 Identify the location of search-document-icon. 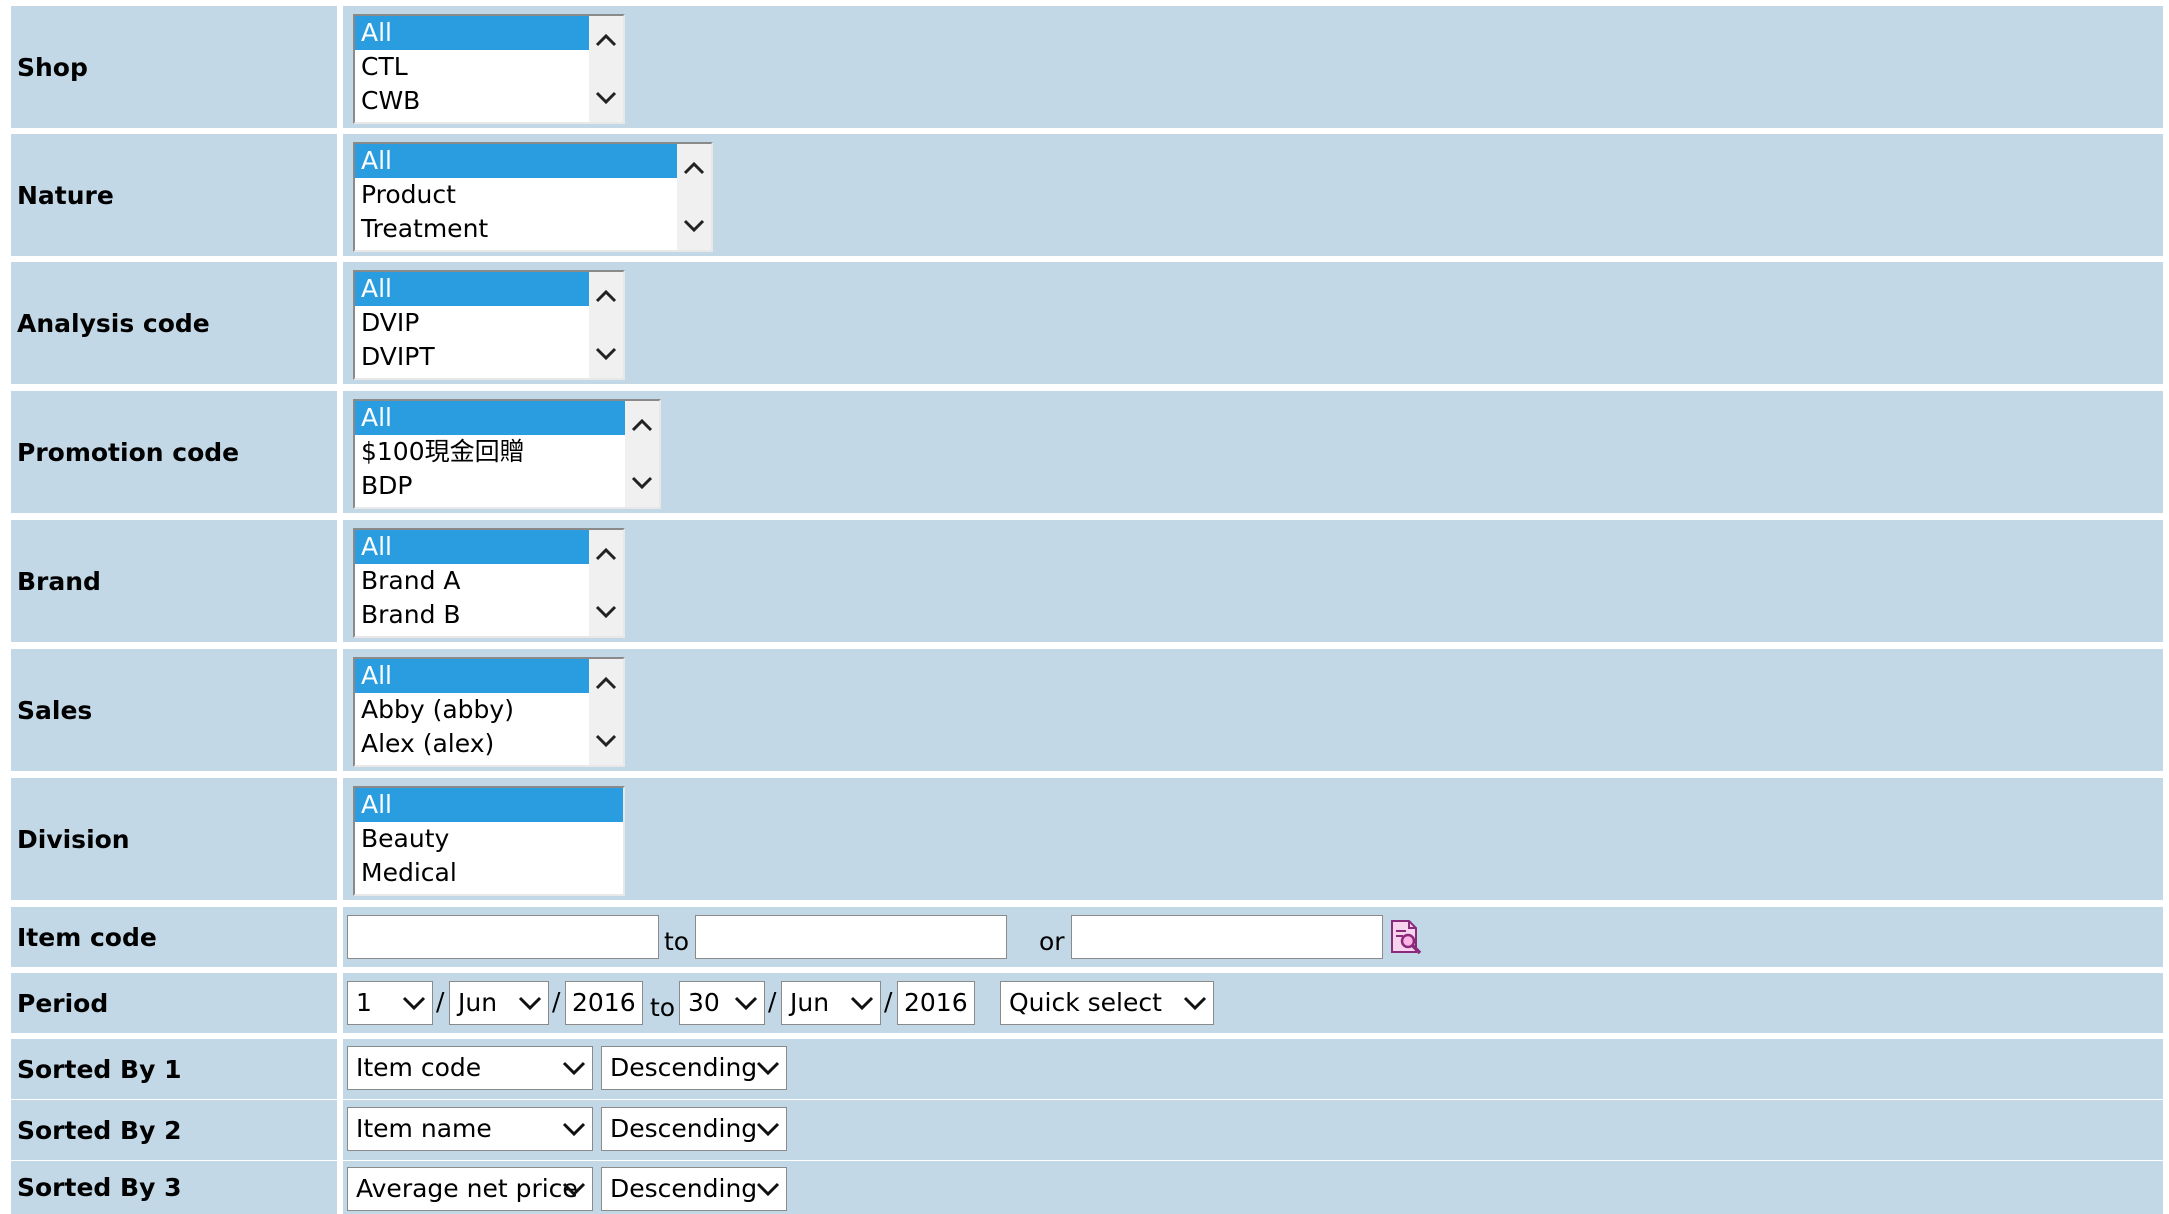
(1406, 939).